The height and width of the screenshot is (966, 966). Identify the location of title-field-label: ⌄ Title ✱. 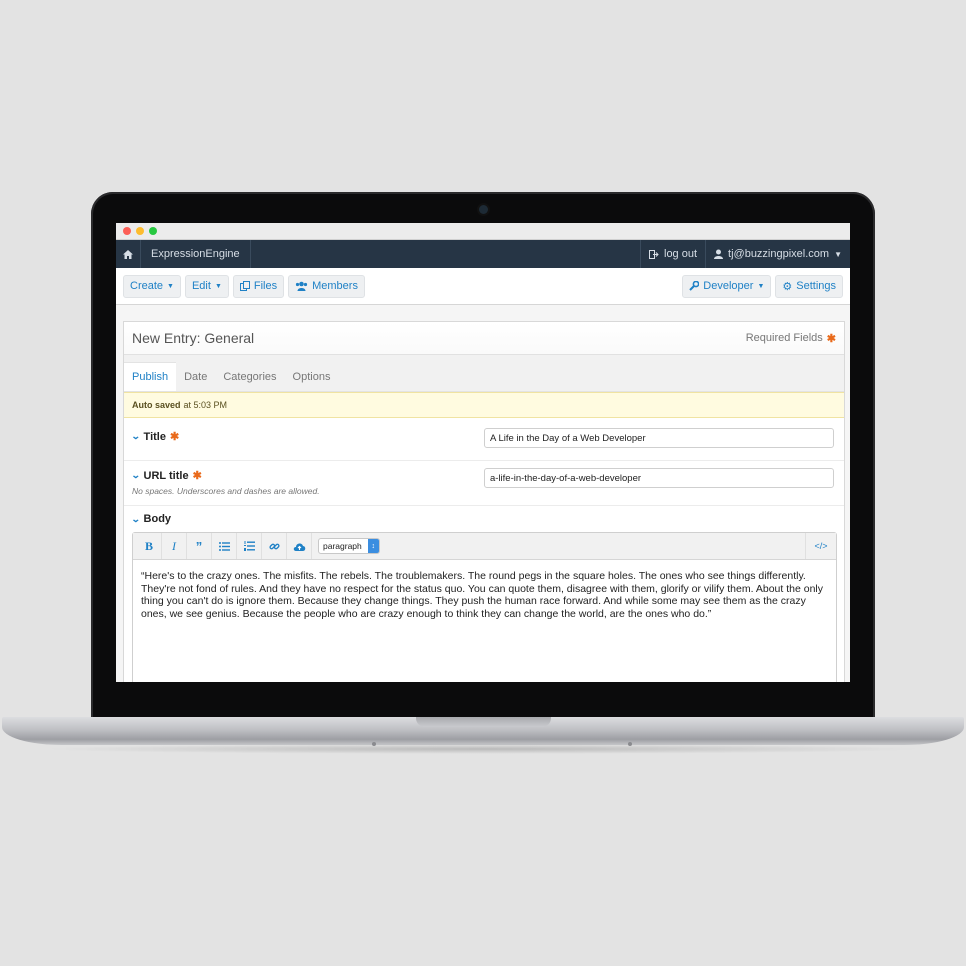
(155, 437).